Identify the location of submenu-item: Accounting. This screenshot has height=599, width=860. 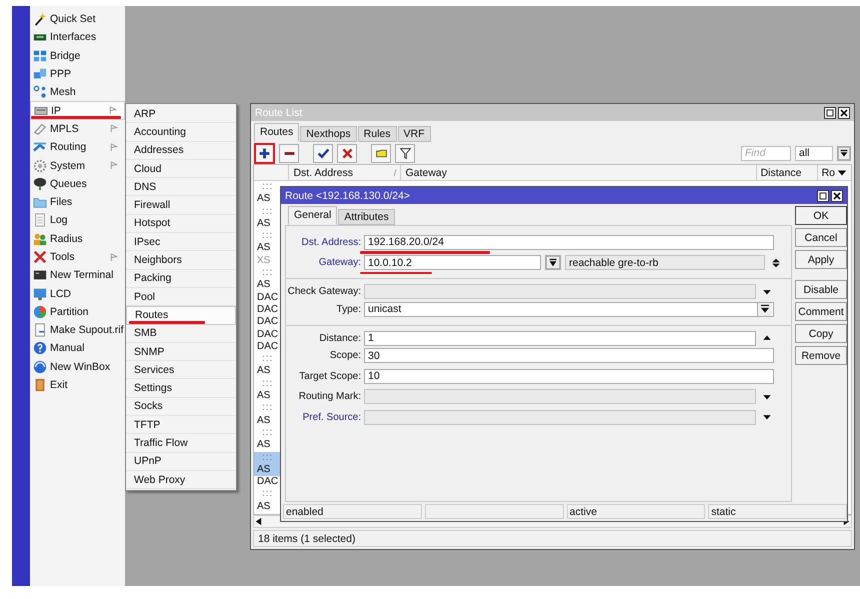
(181, 132).